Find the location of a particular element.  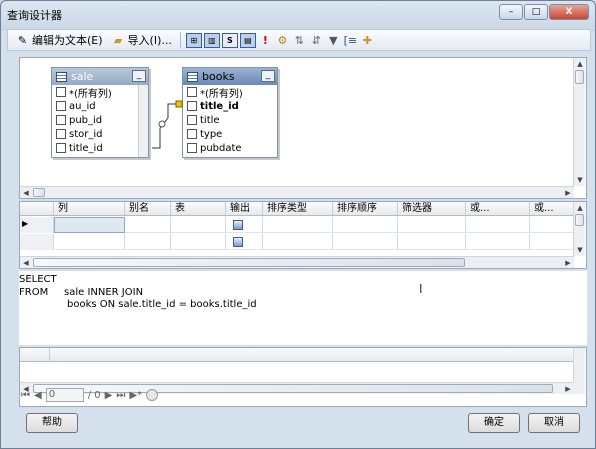

table-column: au_id is located at coordinates (100, 106).